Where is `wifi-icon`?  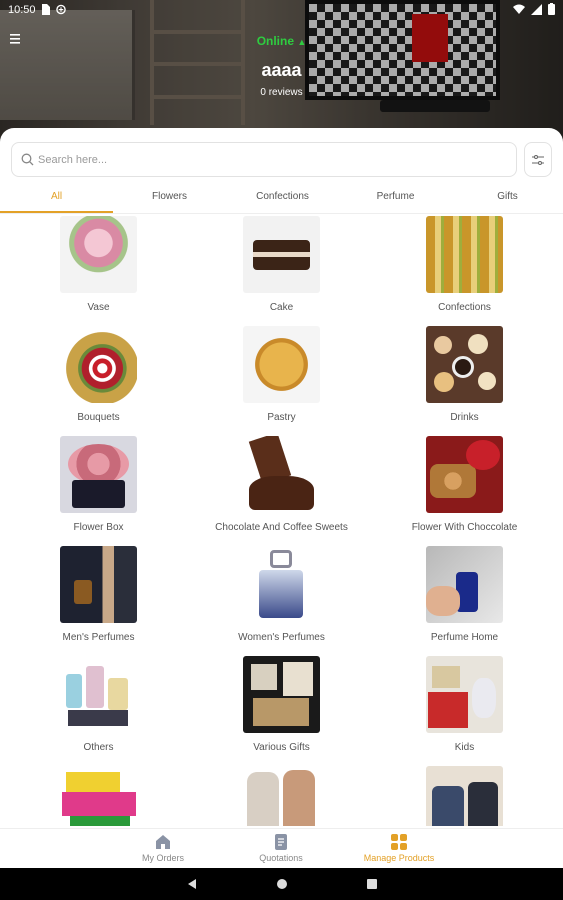
wifi-icon is located at coordinates (519, 9).